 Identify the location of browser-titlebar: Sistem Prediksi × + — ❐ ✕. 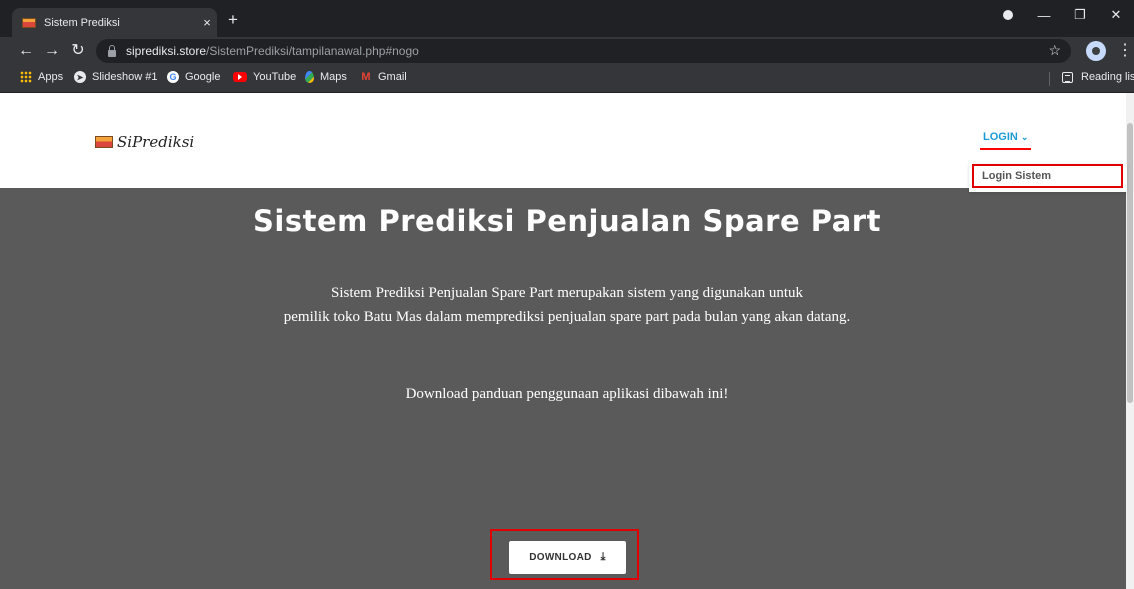
(567, 18).